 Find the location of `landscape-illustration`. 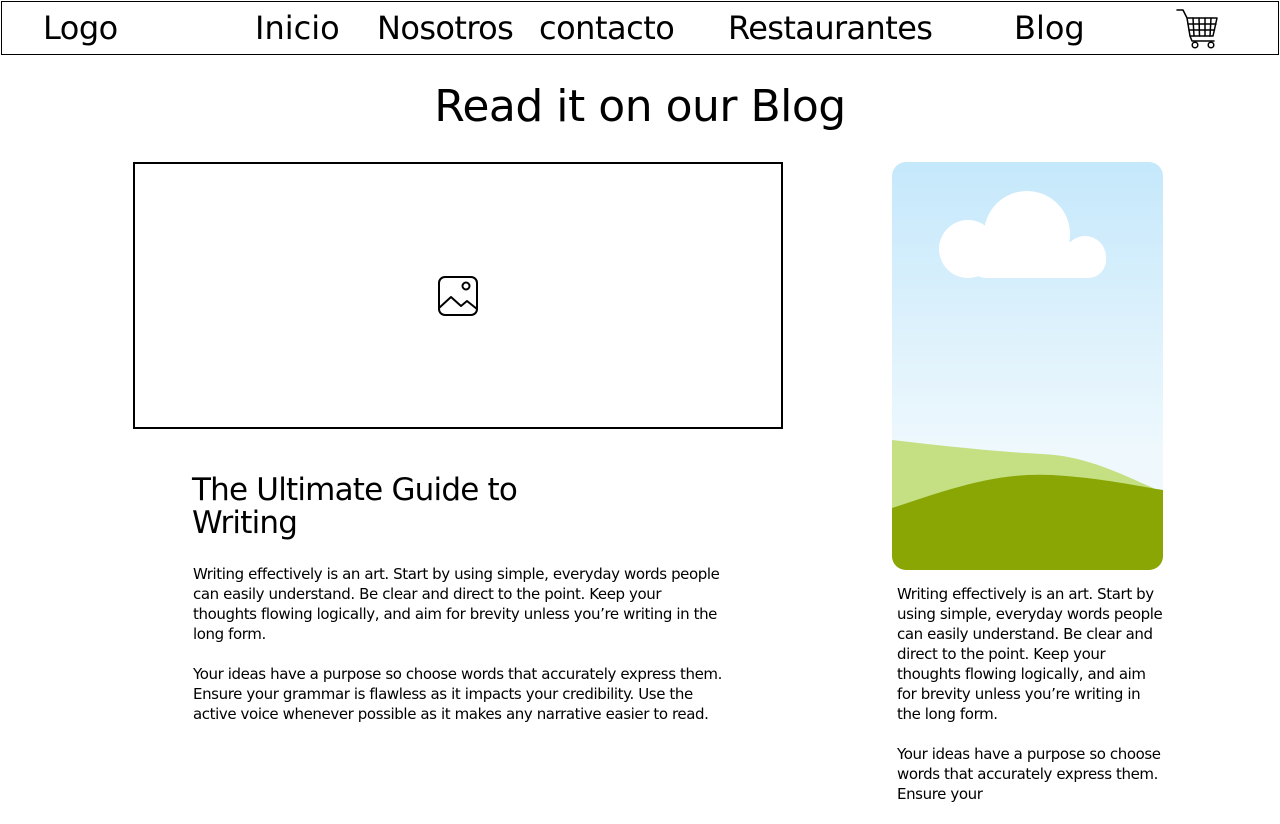

landscape-illustration is located at coordinates (1027, 366).